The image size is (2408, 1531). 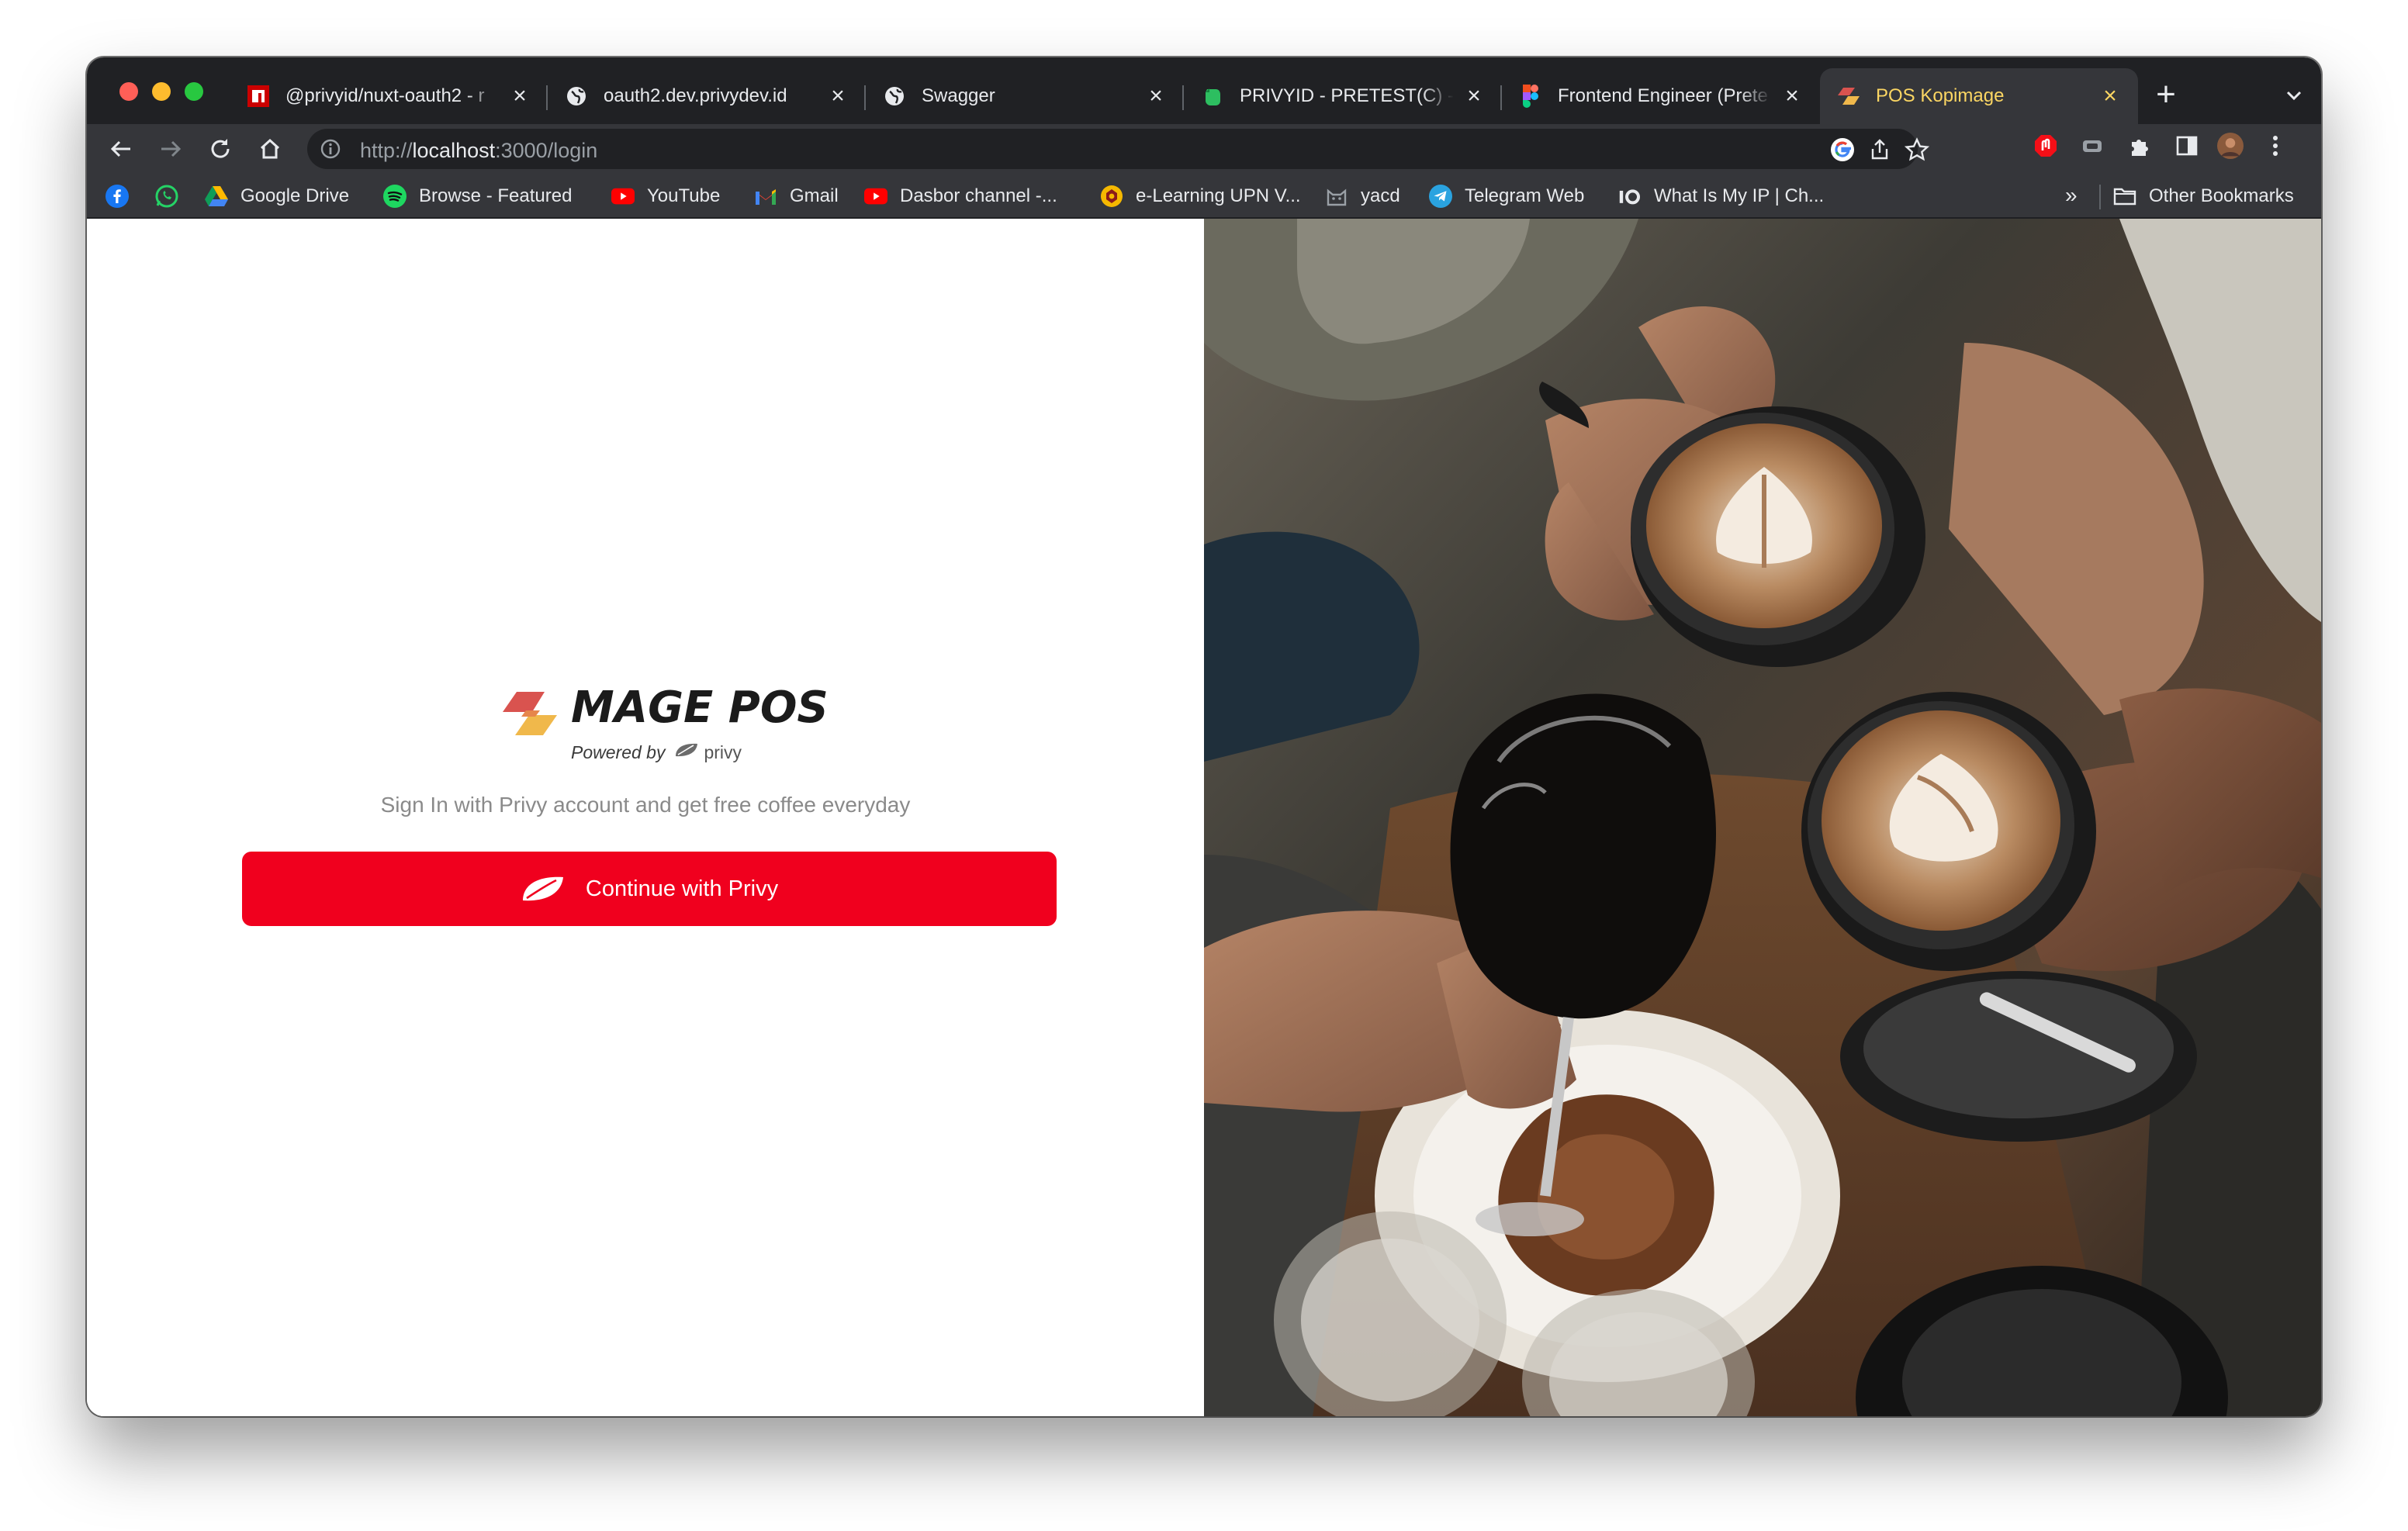 What do you see at coordinates (723, 751) in the screenshot?
I see `privy-wordmark: privy` at bounding box center [723, 751].